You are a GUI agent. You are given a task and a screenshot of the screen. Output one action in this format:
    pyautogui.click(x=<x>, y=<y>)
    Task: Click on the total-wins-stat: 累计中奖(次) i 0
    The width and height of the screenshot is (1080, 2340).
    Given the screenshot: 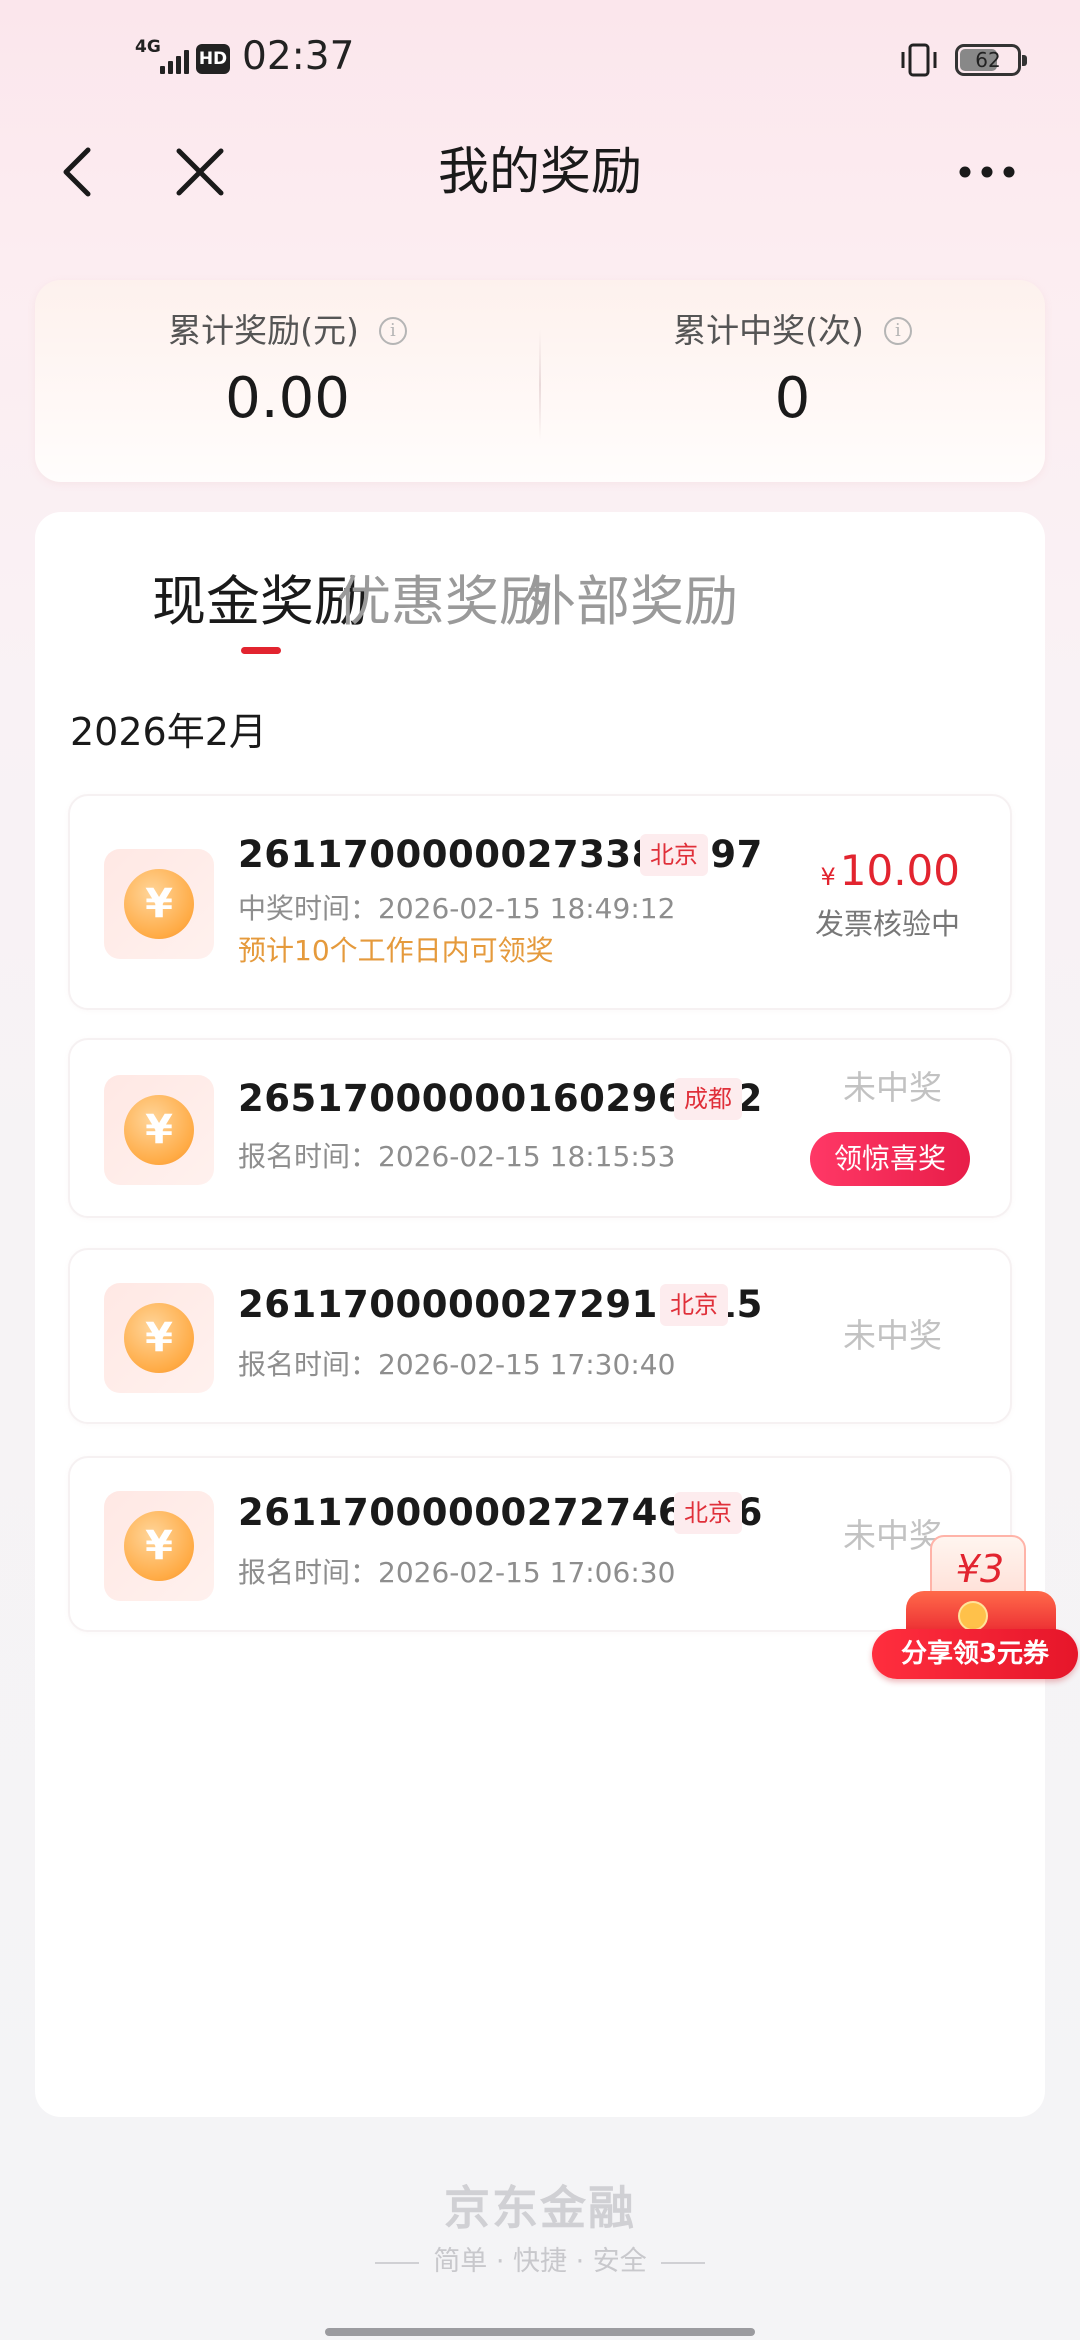 What is the action you would take?
    pyautogui.click(x=792, y=371)
    